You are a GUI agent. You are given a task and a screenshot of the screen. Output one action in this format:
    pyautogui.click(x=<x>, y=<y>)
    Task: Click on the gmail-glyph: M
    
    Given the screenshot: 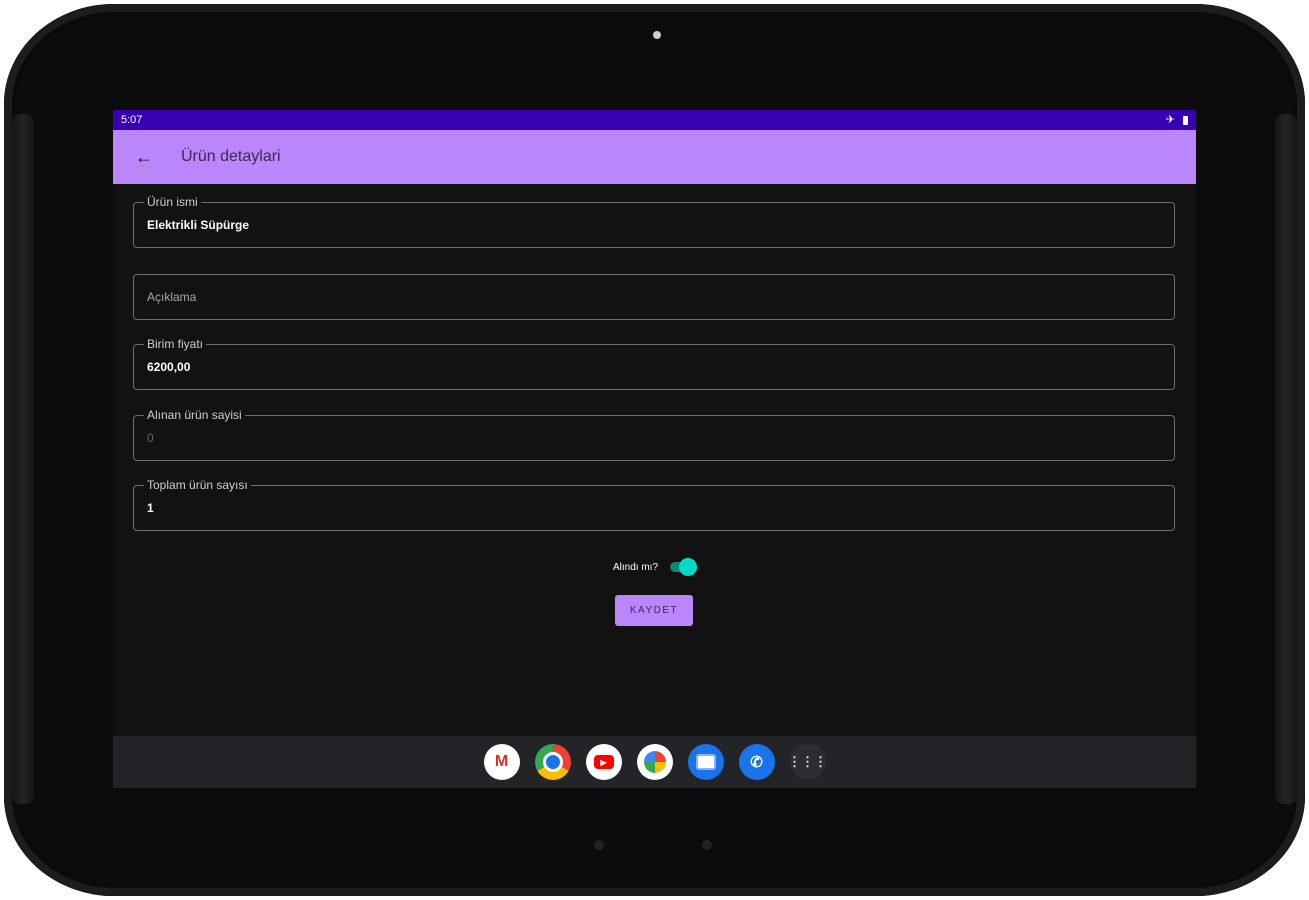 What is the action you would take?
    pyautogui.click(x=501, y=761)
    